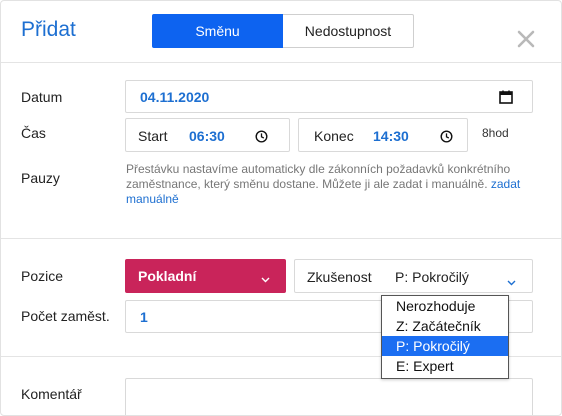 This screenshot has height=416, width=562. I want to click on position-select: Pokladní, so click(205, 276).